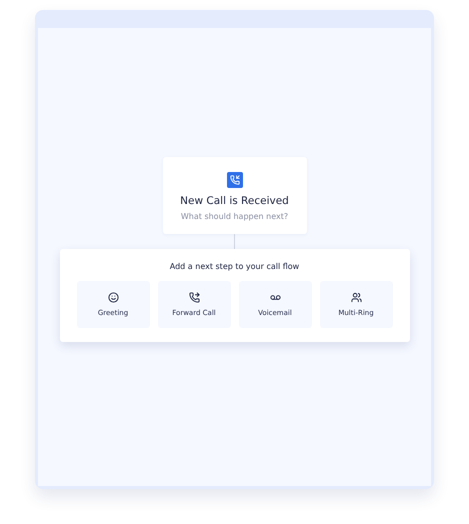  Describe the element at coordinates (113, 297) in the screenshot. I see `smiley-icon` at that location.